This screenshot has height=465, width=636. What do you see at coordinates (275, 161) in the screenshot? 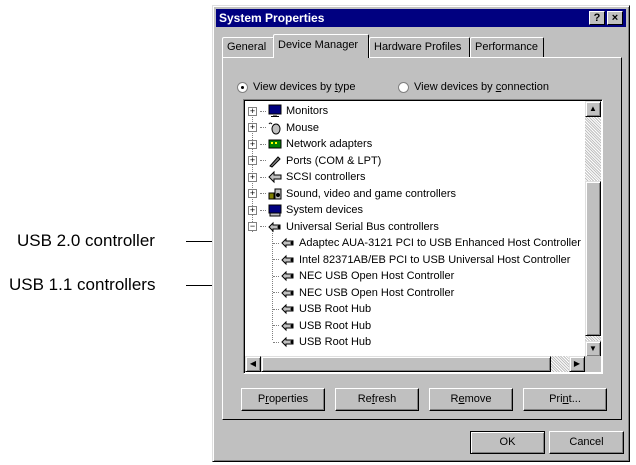
I see `port-icon` at bounding box center [275, 161].